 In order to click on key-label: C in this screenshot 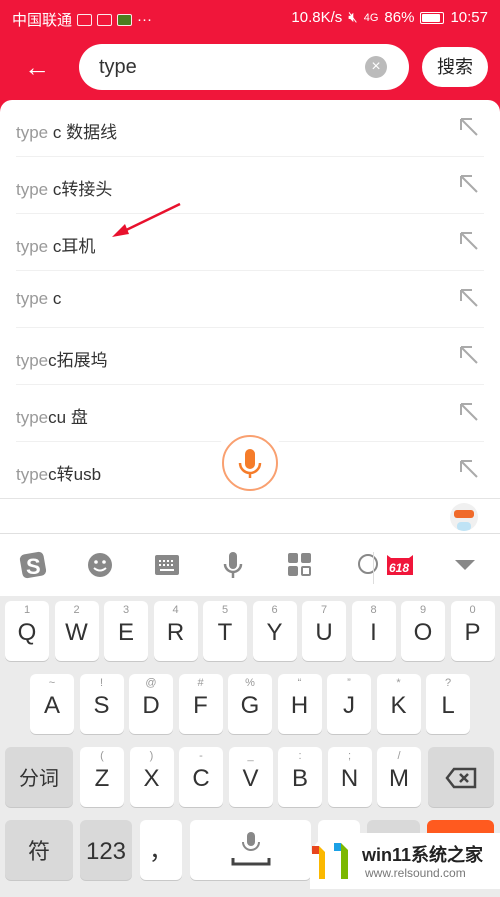, I will do `click(201, 778)`.